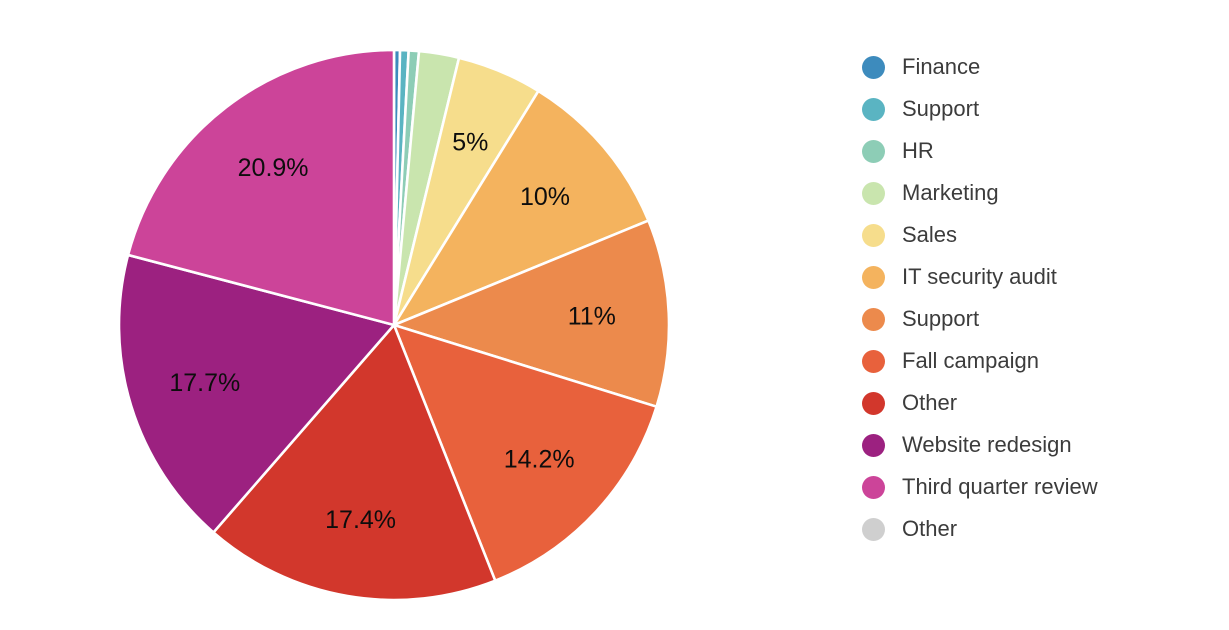  I want to click on pie-slice-label: 10%, so click(545, 197).